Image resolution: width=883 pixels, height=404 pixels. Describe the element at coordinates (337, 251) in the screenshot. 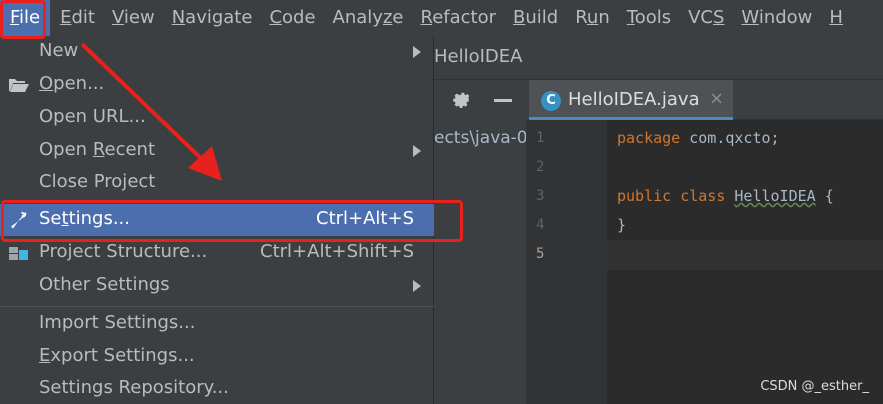

I see `shortcut-label: Ctrl+Alt+Shift+S` at that location.